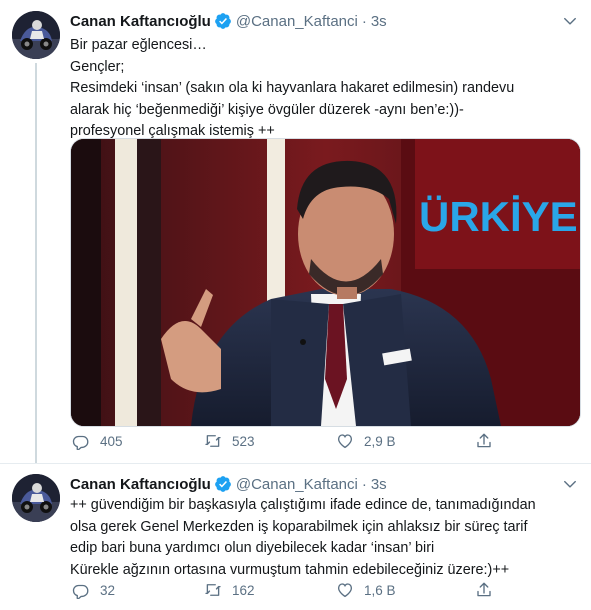 The image size is (591, 610). I want to click on reply-count: 32, so click(108, 590).